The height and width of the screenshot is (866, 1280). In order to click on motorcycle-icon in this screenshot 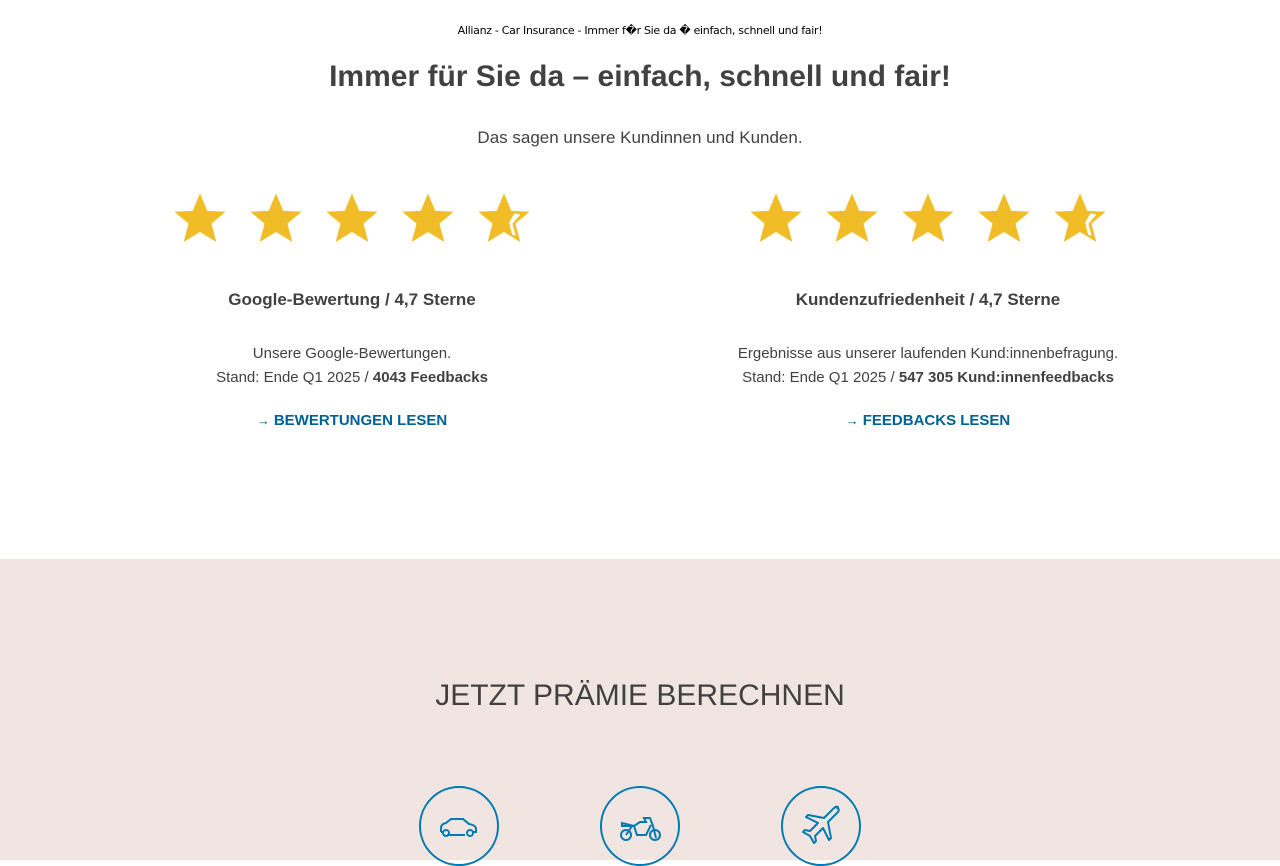, I will do `click(640, 829)`.